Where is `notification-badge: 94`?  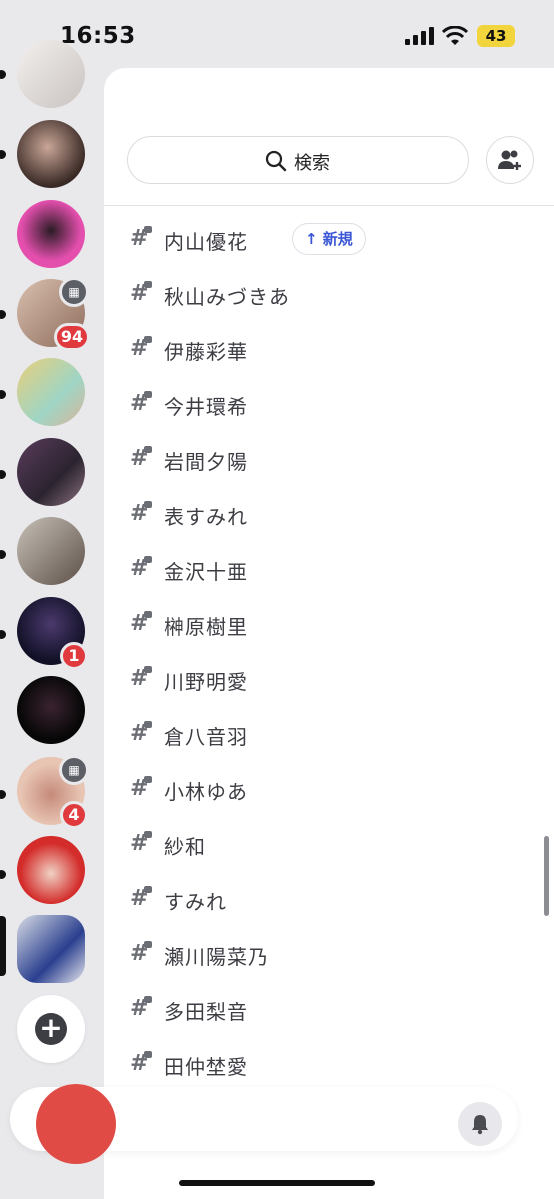 notification-badge: 94 is located at coordinates (72, 337).